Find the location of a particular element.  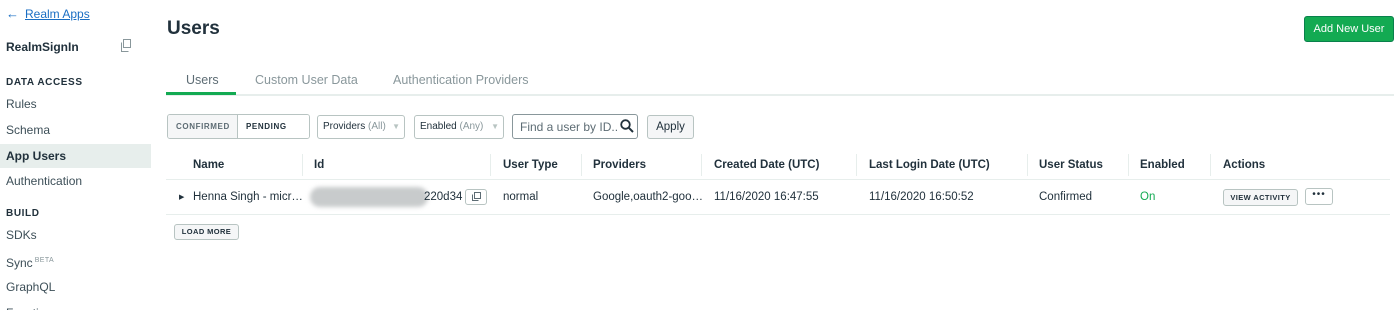

cell-user-status: Confirmed is located at coordinates (1066, 197).